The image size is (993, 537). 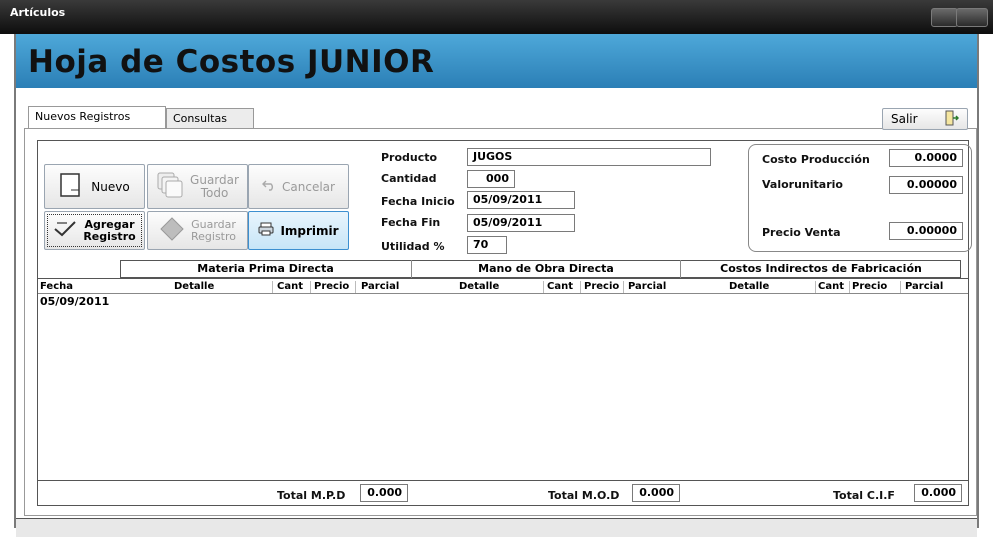 What do you see at coordinates (170, 186) in the screenshot?
I see `save-all-icon` at bounding box center [170, 186].